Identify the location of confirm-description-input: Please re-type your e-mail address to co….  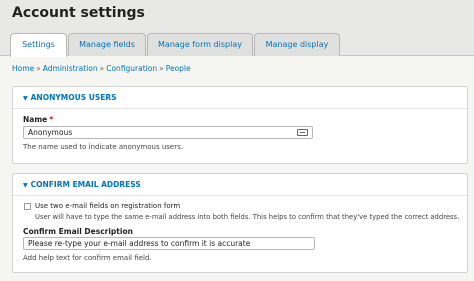
(169, 243).